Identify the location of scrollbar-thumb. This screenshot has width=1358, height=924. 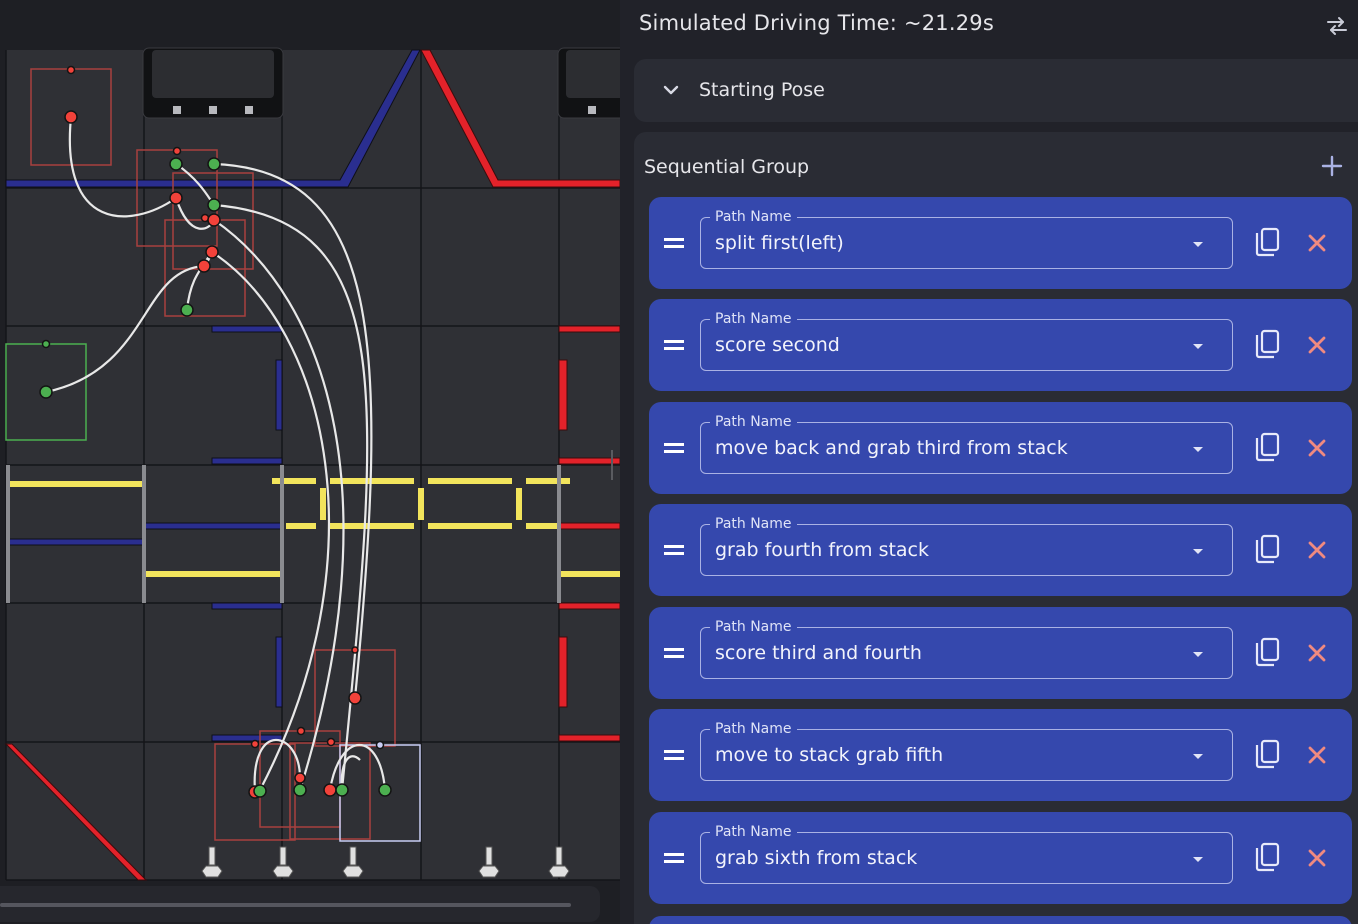
(285, 905).